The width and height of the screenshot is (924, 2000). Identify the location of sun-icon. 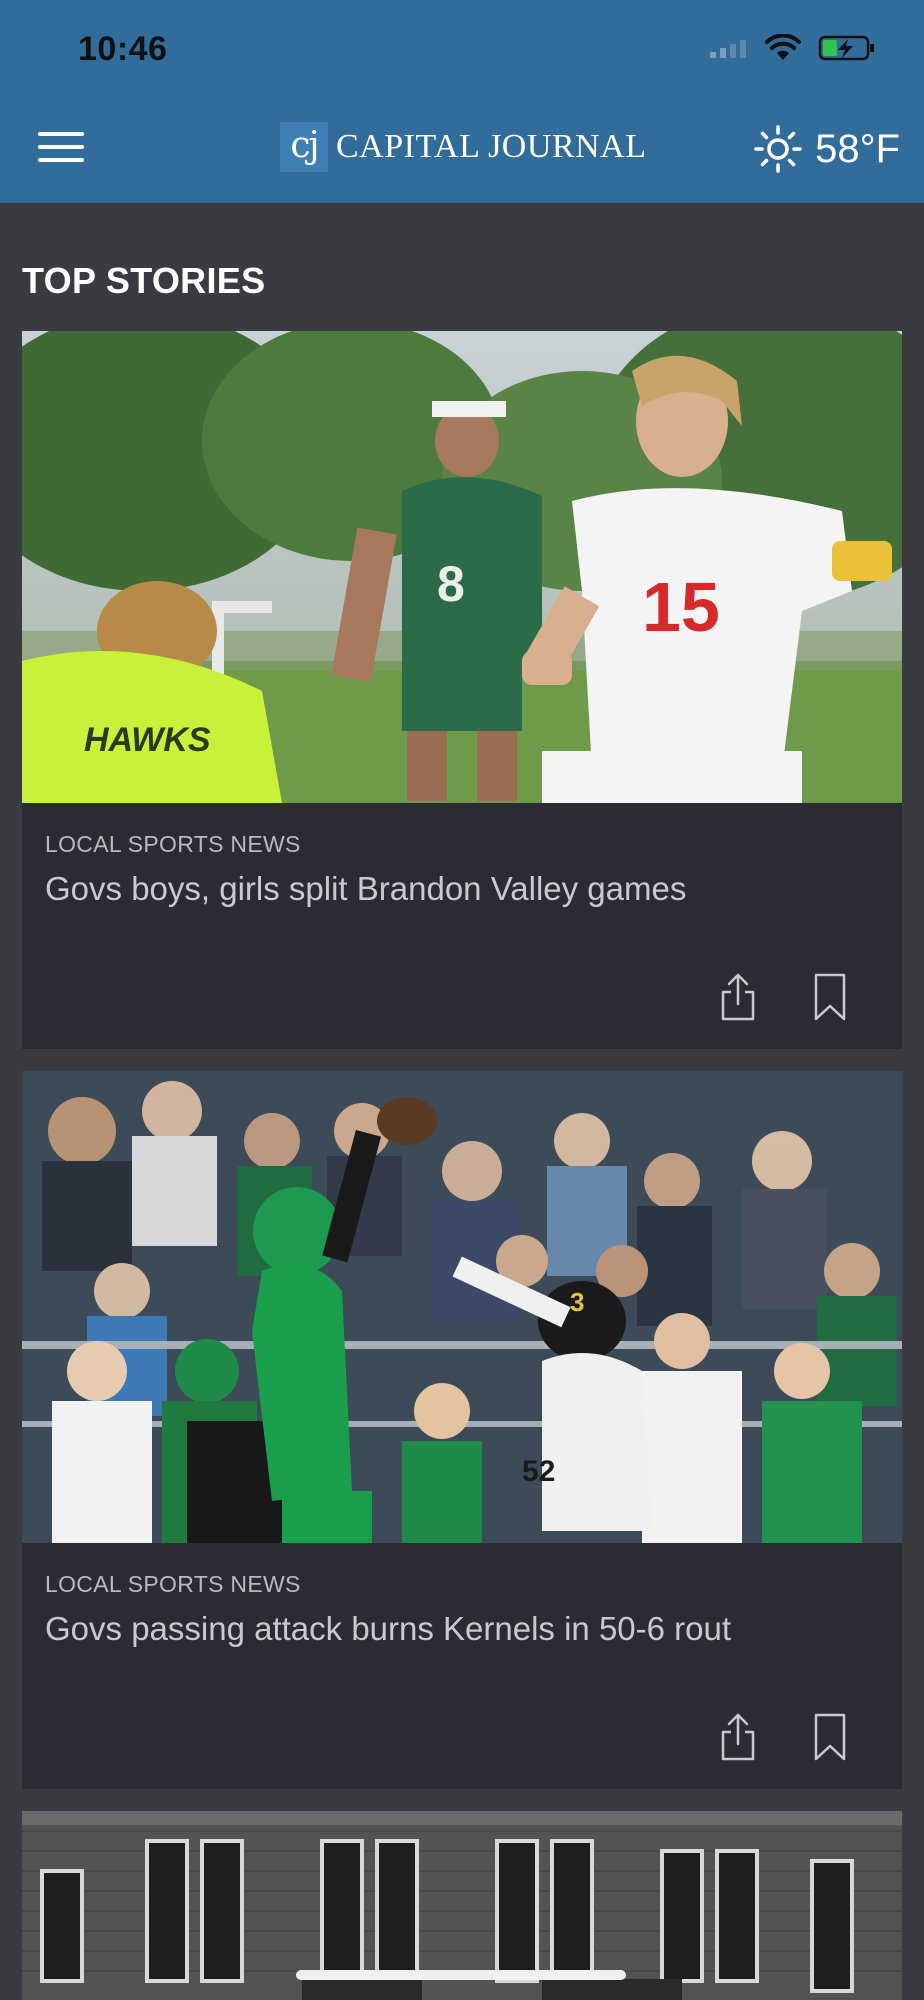
(778, 149).